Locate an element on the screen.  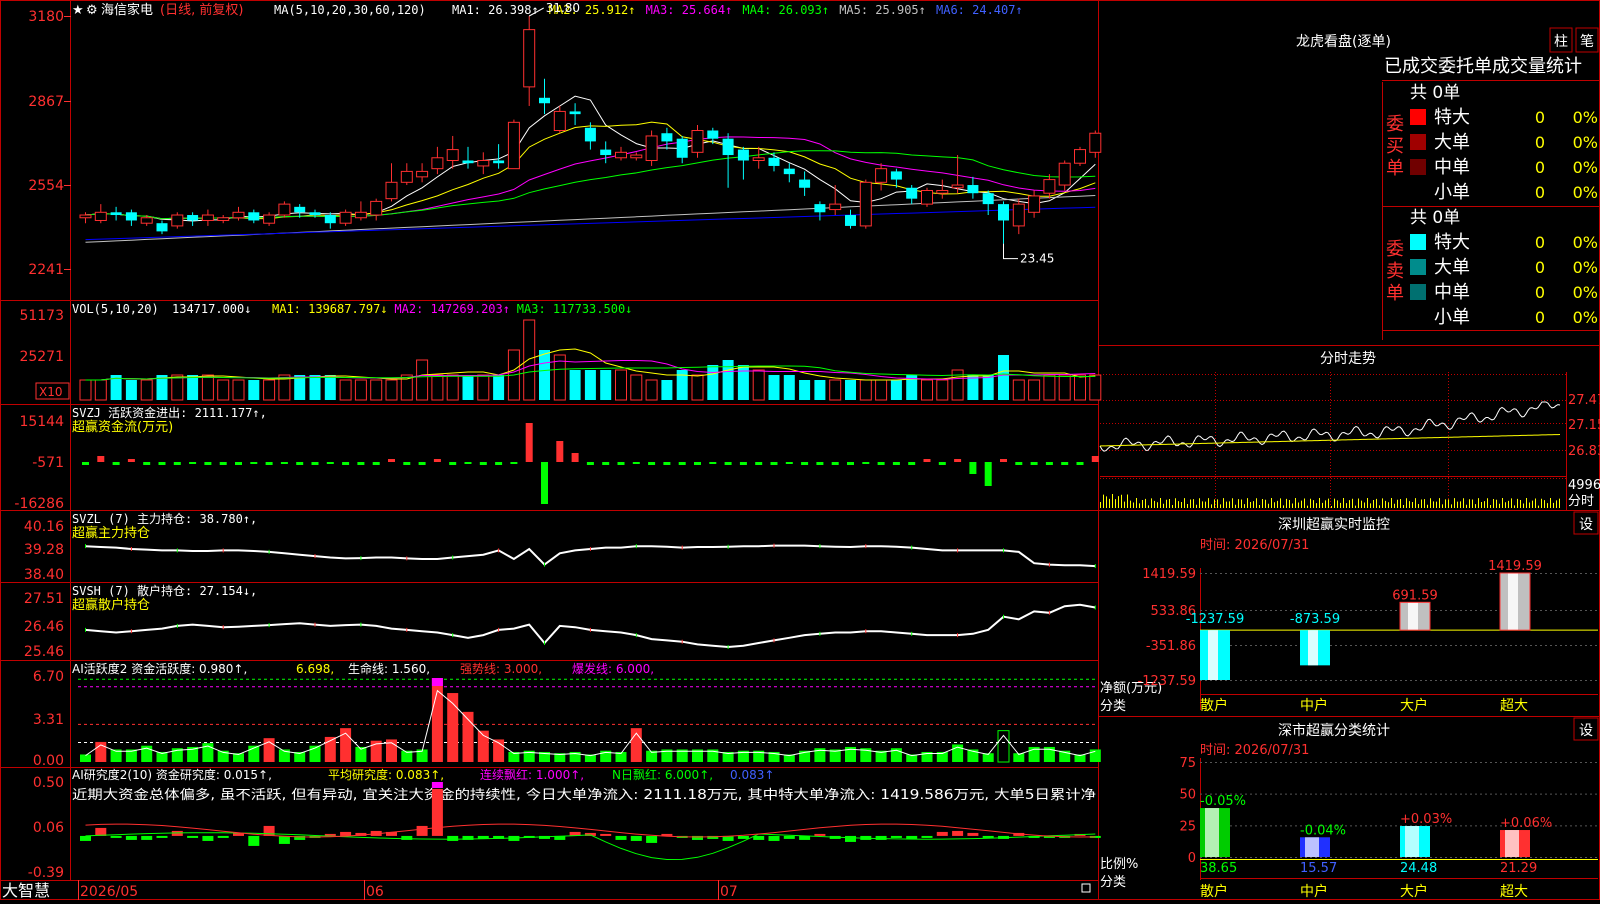
ai1-value: 6.698, is located at coordinates (315, 669).